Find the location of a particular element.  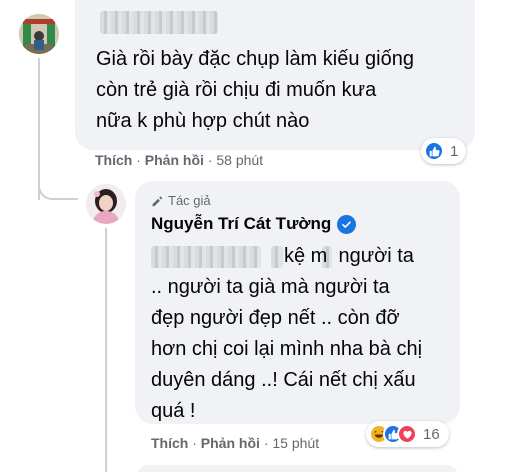

verified-badge-icon is located at coordinates (347, 224).